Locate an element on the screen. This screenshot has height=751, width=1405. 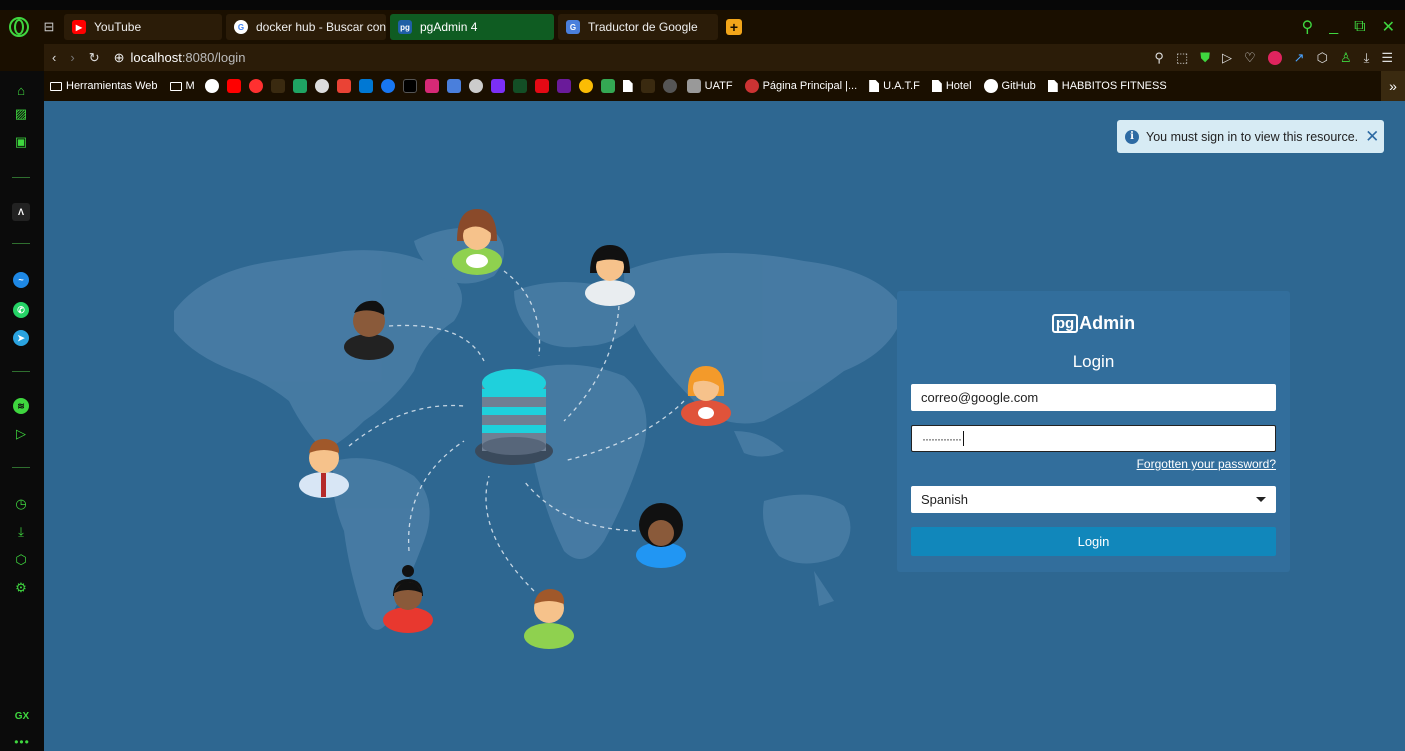
close-icon: ✕ is located at coordinates (1388, 27).